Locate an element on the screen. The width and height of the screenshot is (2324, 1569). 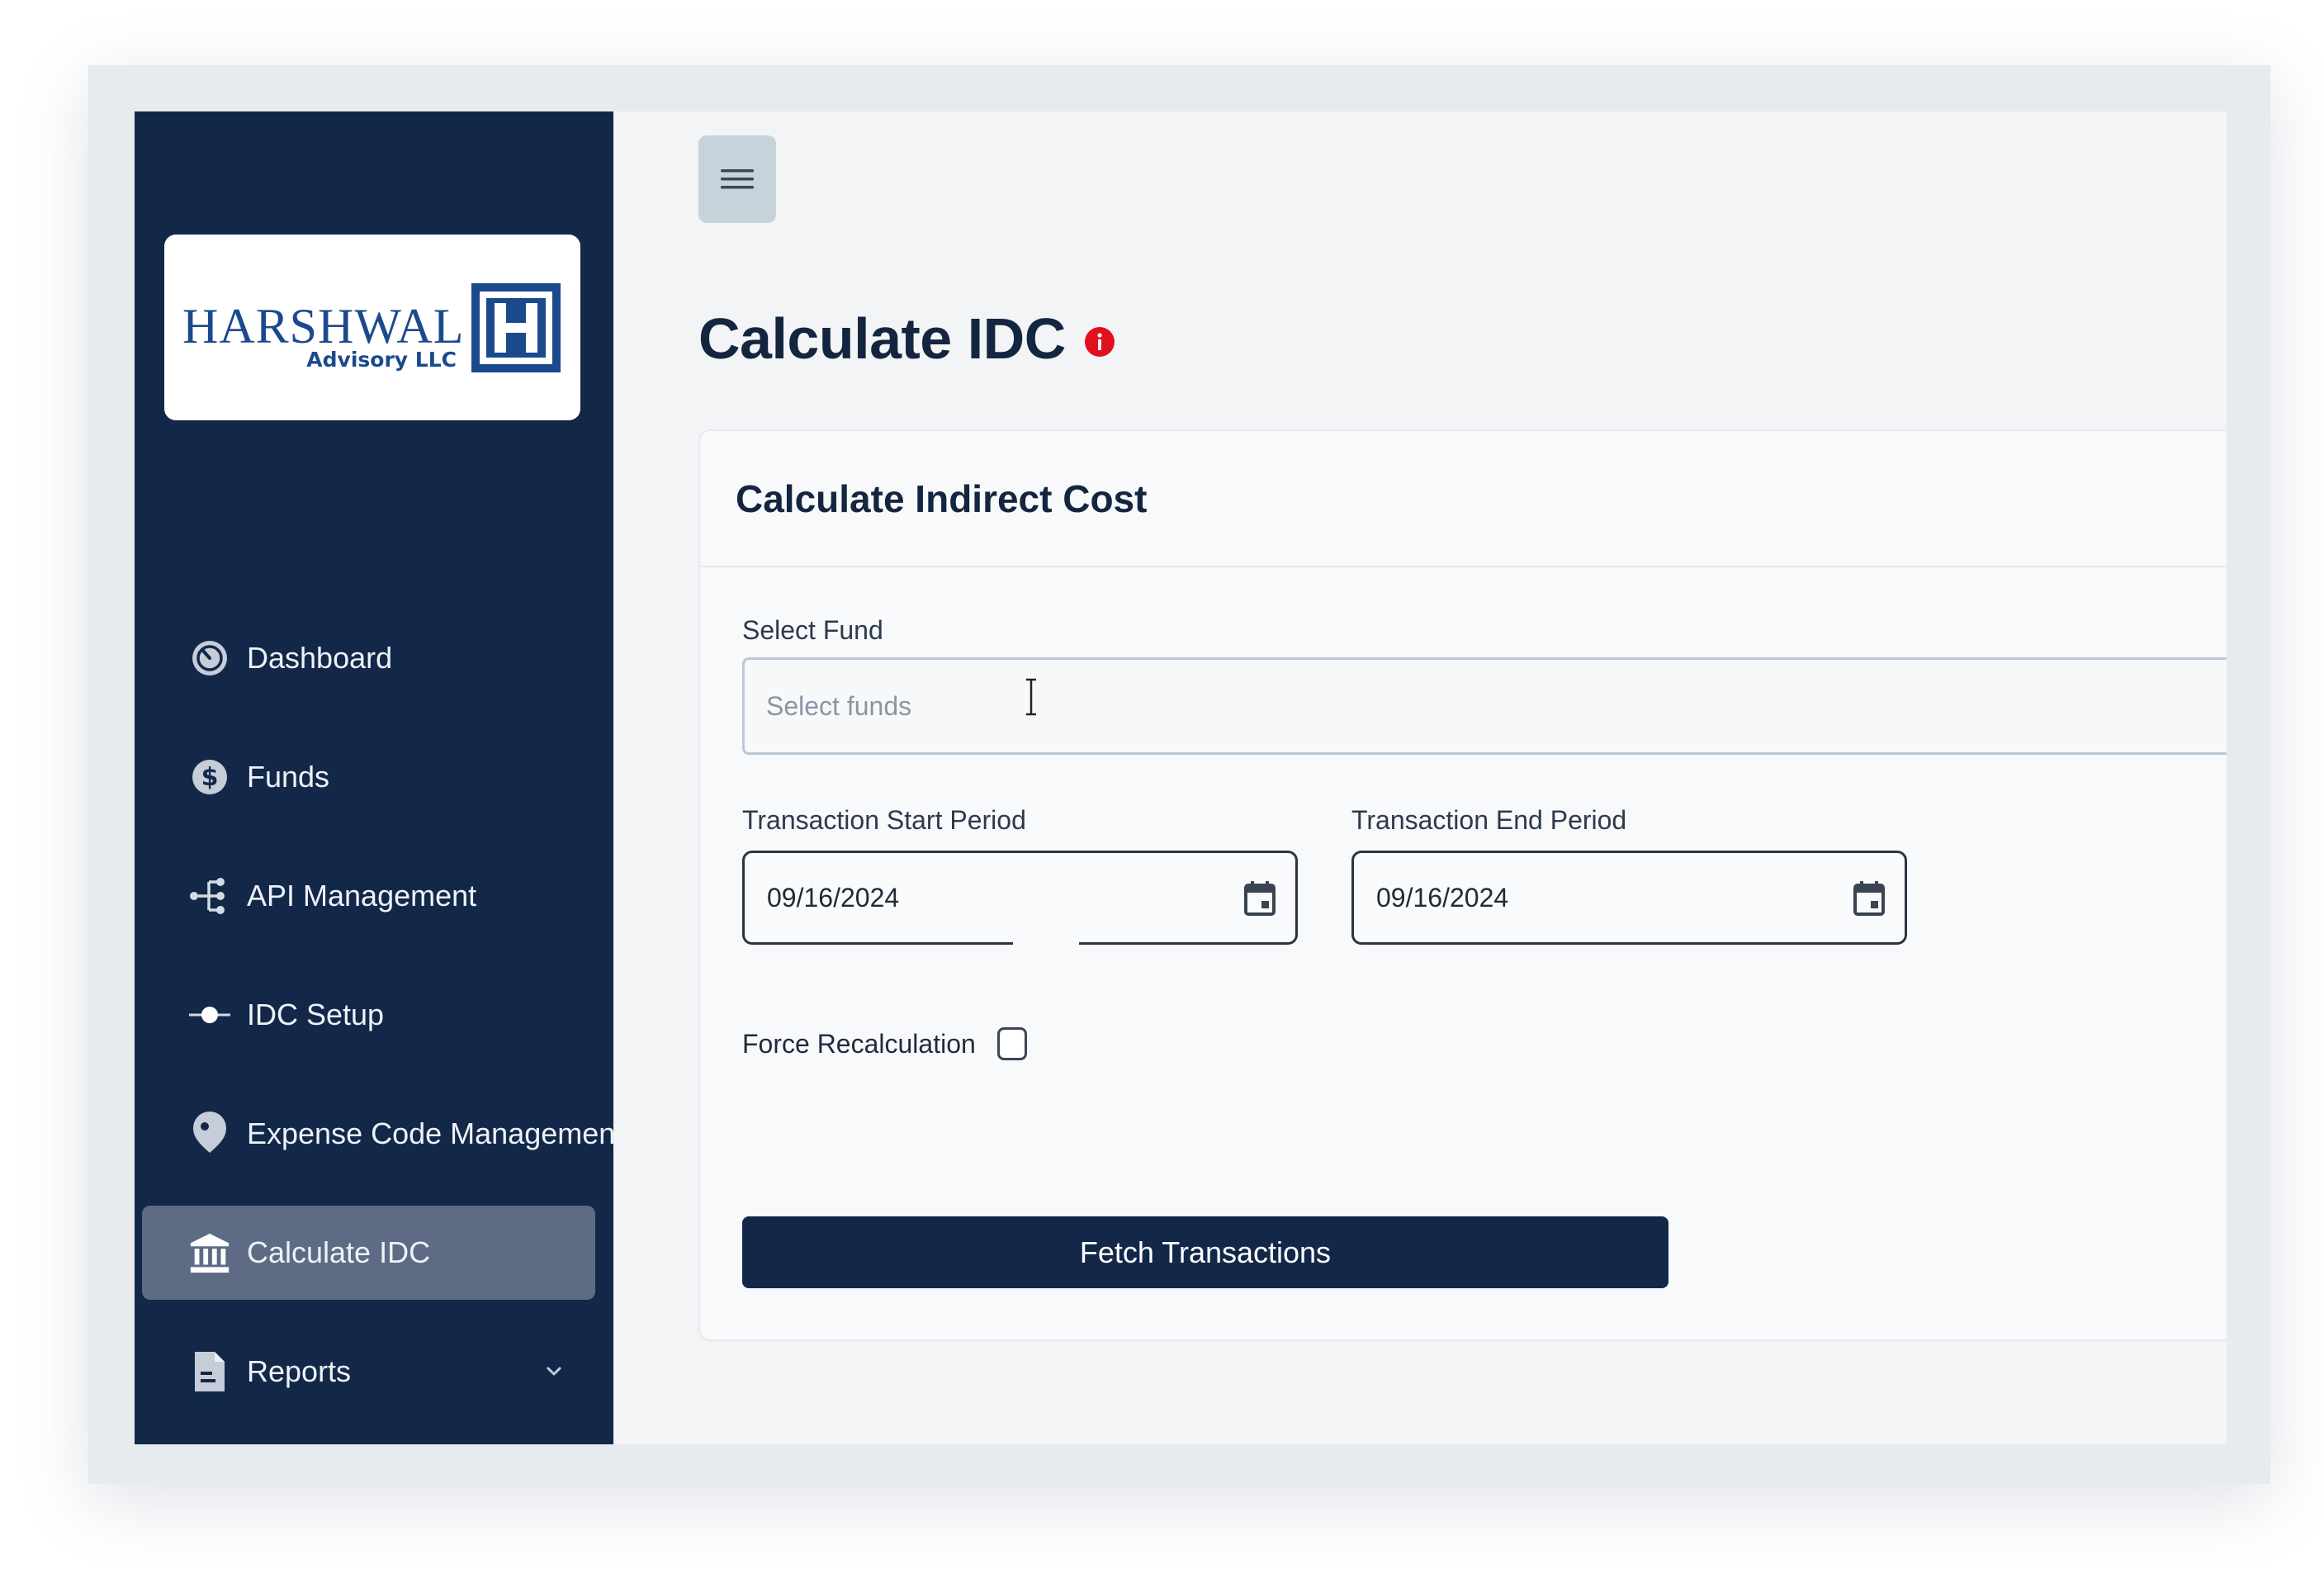
force-recalculation-label: Force Recalculation is located at coordinates (859, 1043).